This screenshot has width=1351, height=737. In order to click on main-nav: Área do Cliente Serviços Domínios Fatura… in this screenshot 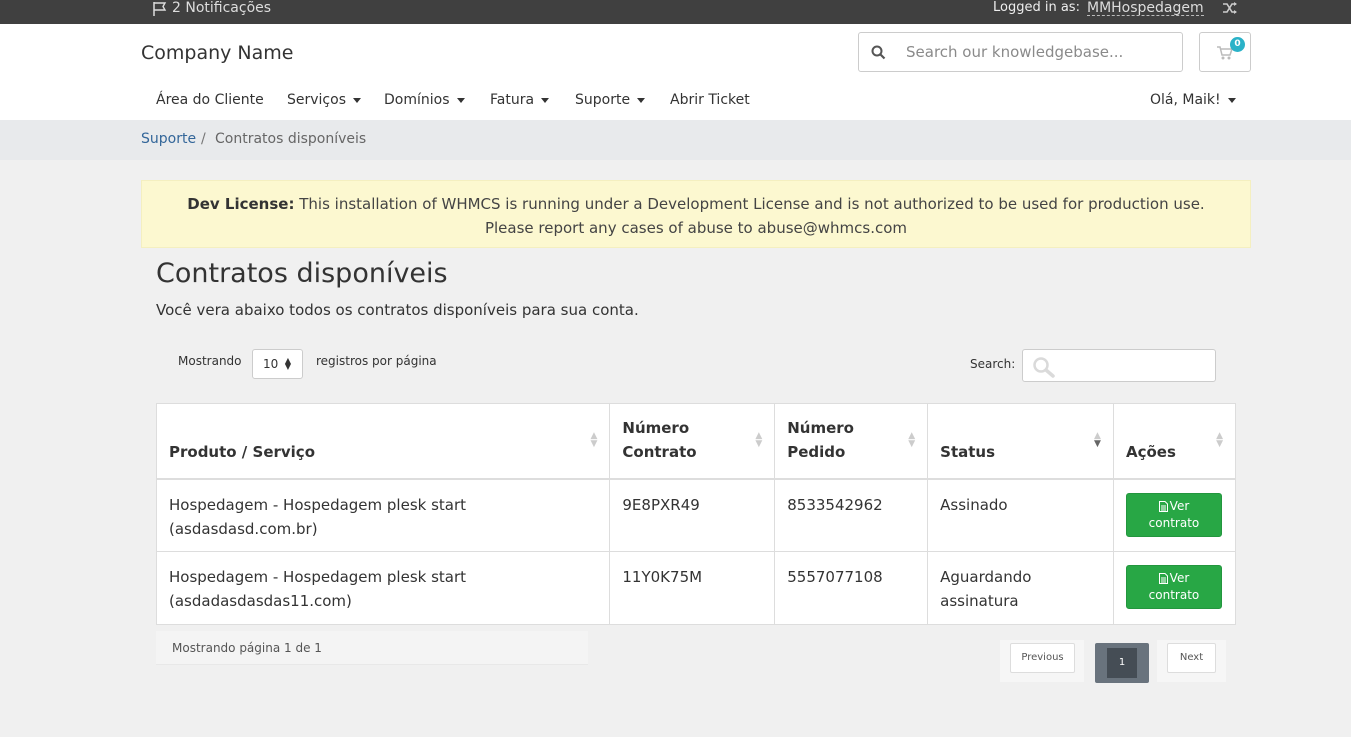, I will do `click(453, 100)`.